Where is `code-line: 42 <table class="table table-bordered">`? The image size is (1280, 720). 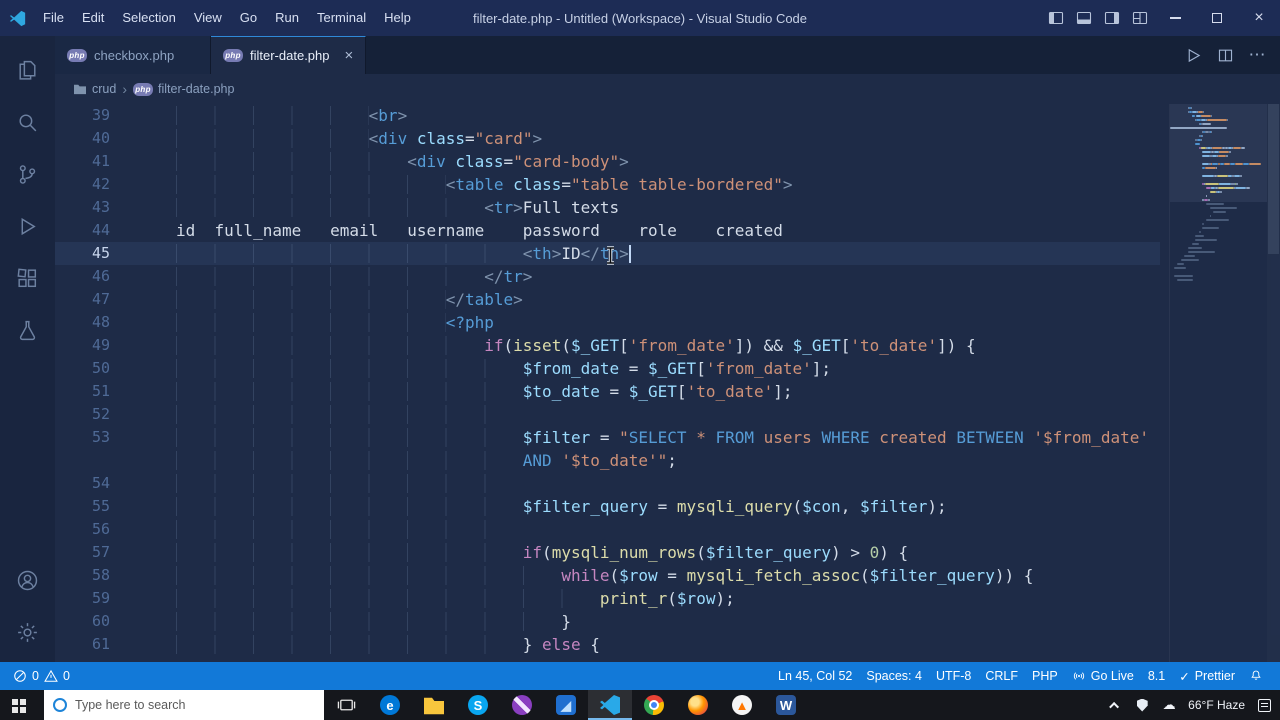
code-line: 42 <table class="table table-bordered"> is located at coordinates (607, 184).